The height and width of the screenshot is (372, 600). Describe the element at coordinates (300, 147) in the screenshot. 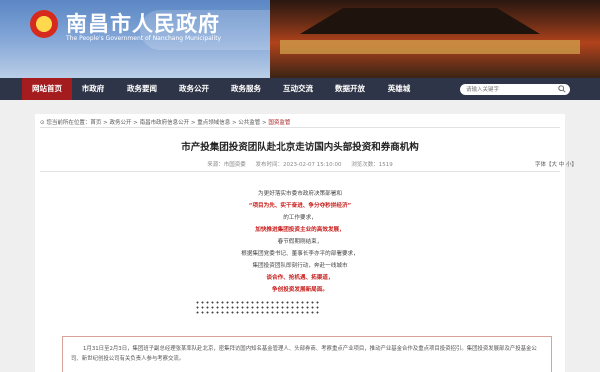

I see `article-title: 市产投集团投资团队赴北京走访国内头部投资和券商机构` at that location.